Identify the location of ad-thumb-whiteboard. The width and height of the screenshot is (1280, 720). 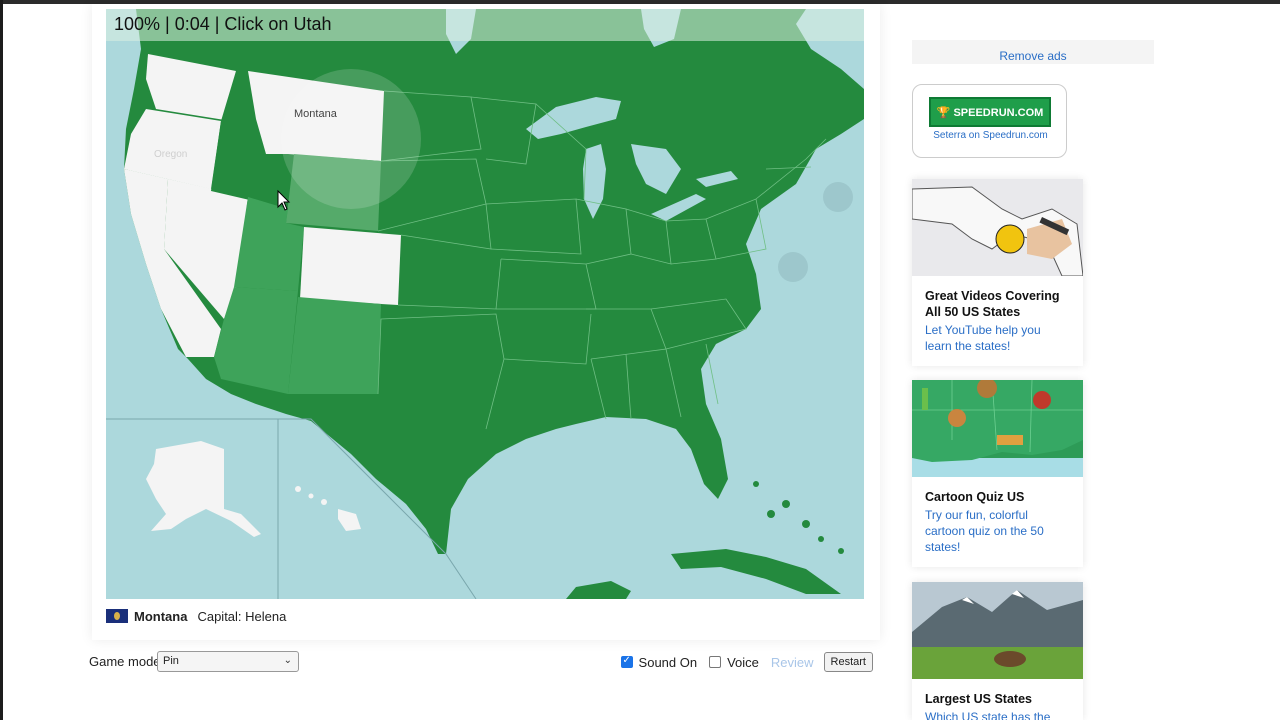
(997, 227).